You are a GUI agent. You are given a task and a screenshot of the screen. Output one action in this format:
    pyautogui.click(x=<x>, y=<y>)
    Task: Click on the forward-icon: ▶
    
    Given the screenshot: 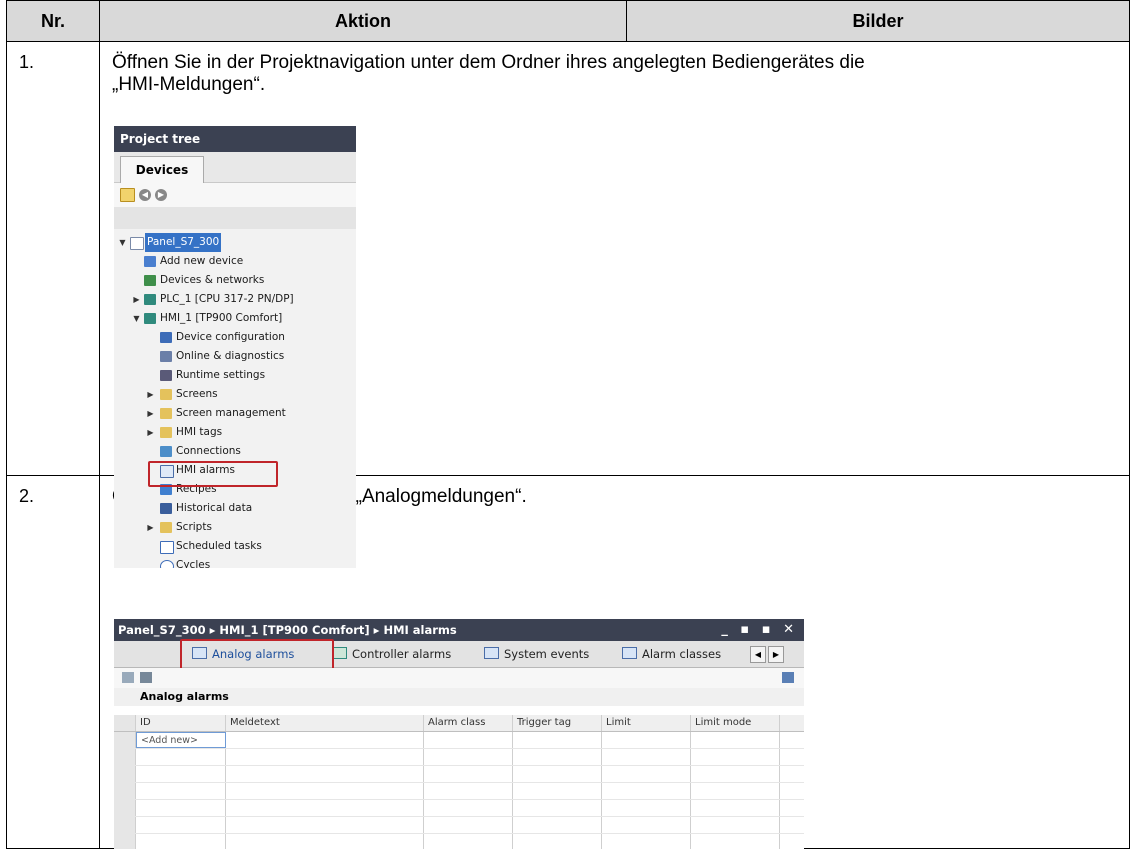 What is the action you would take?
    pyautogui.click(x=161, y=195)
    